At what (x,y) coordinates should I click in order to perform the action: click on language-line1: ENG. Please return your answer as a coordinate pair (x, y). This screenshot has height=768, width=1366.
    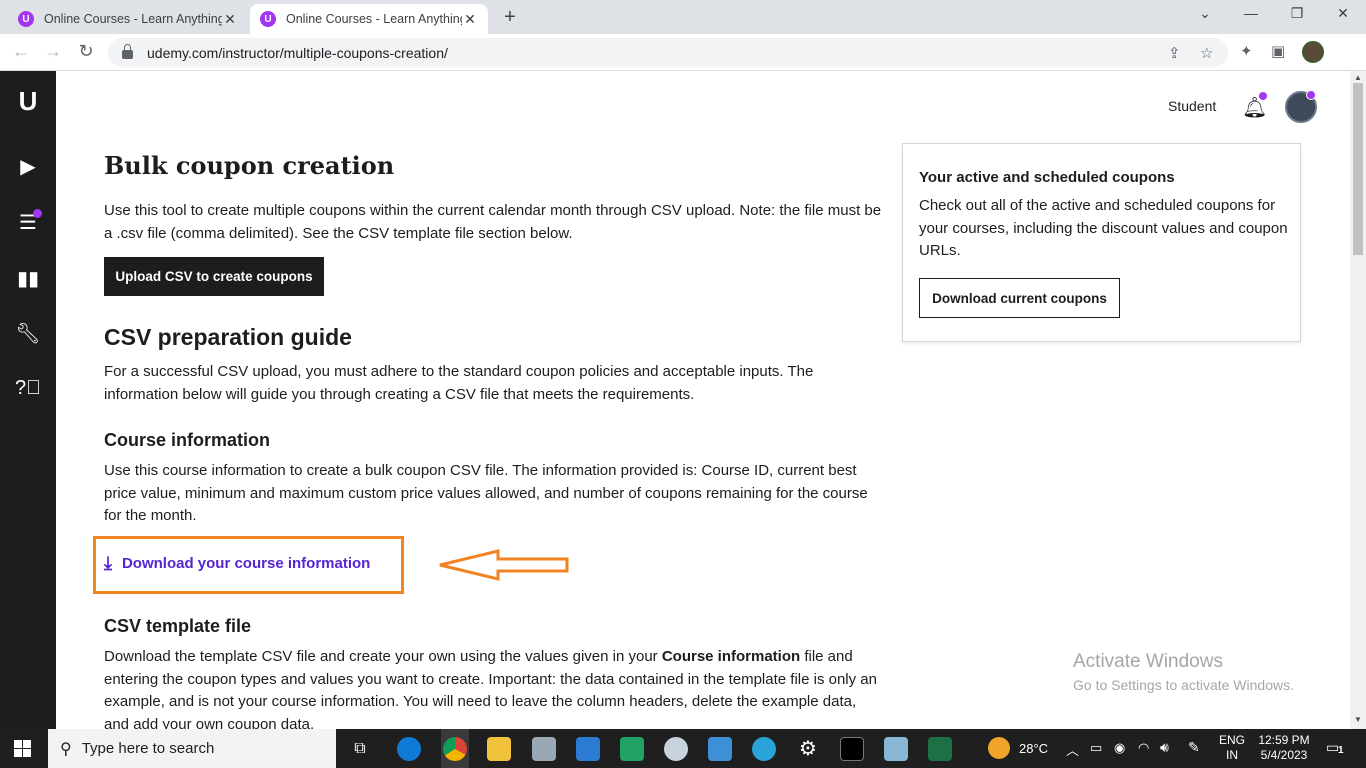
    Looking at the image, I should click on (1232, 740).